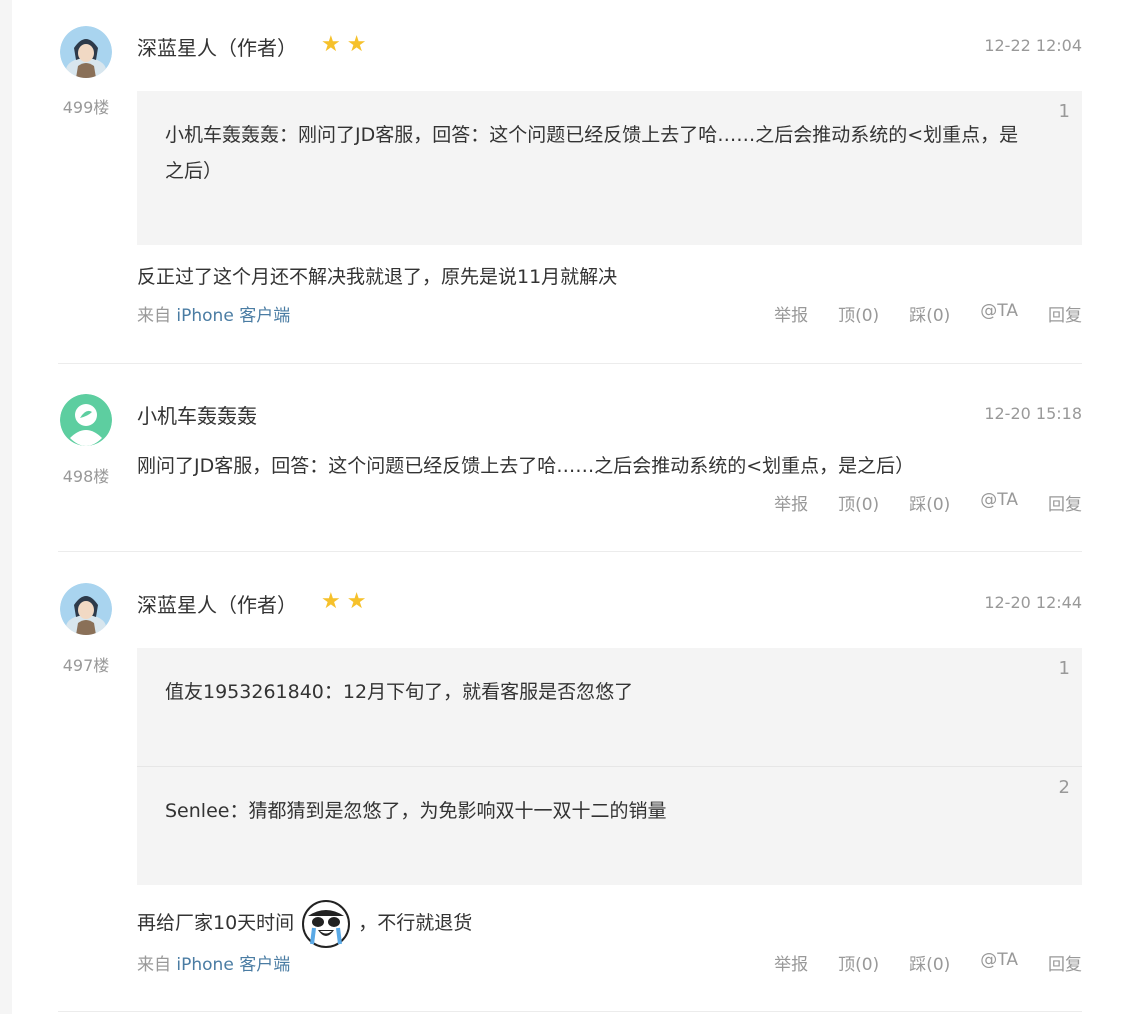 Image resolution: width=1123 pixels, height=1014 pixels. I want to click on comment-header: 深蓝星人（作者） ★ ★ 12-20 12:44, so click(609, 603).